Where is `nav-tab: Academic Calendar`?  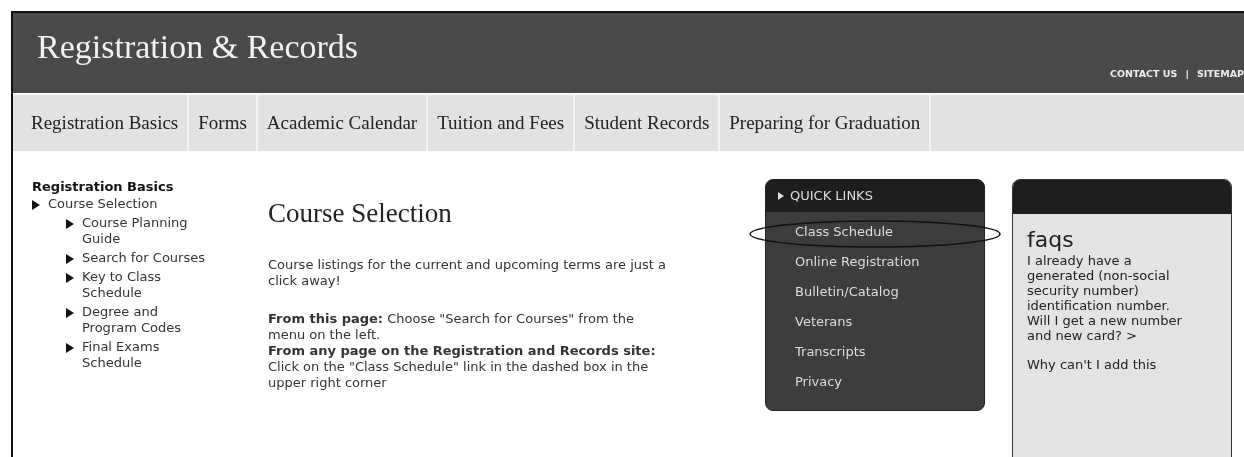 nav-tab: Academic Calendar is located at coordinates (343, 123).